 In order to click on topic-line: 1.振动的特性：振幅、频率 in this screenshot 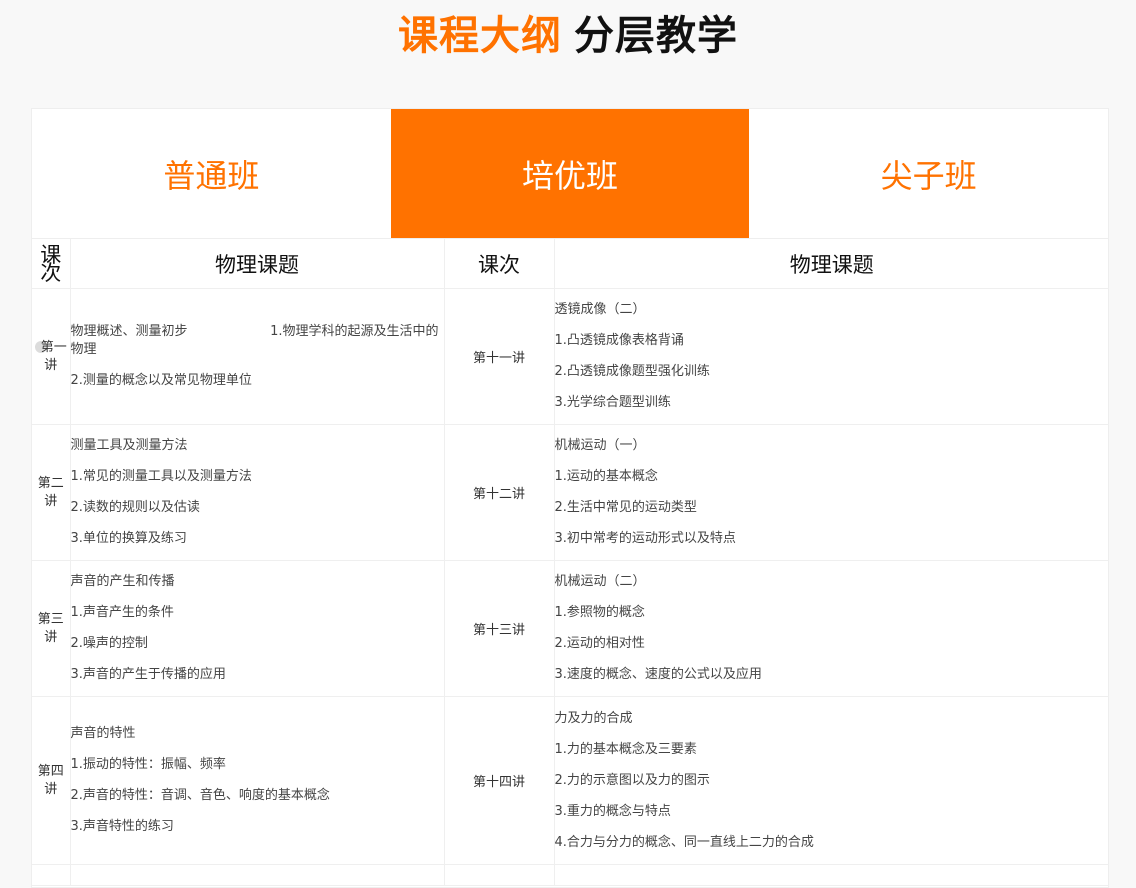, I will do `click(148, 764)`.